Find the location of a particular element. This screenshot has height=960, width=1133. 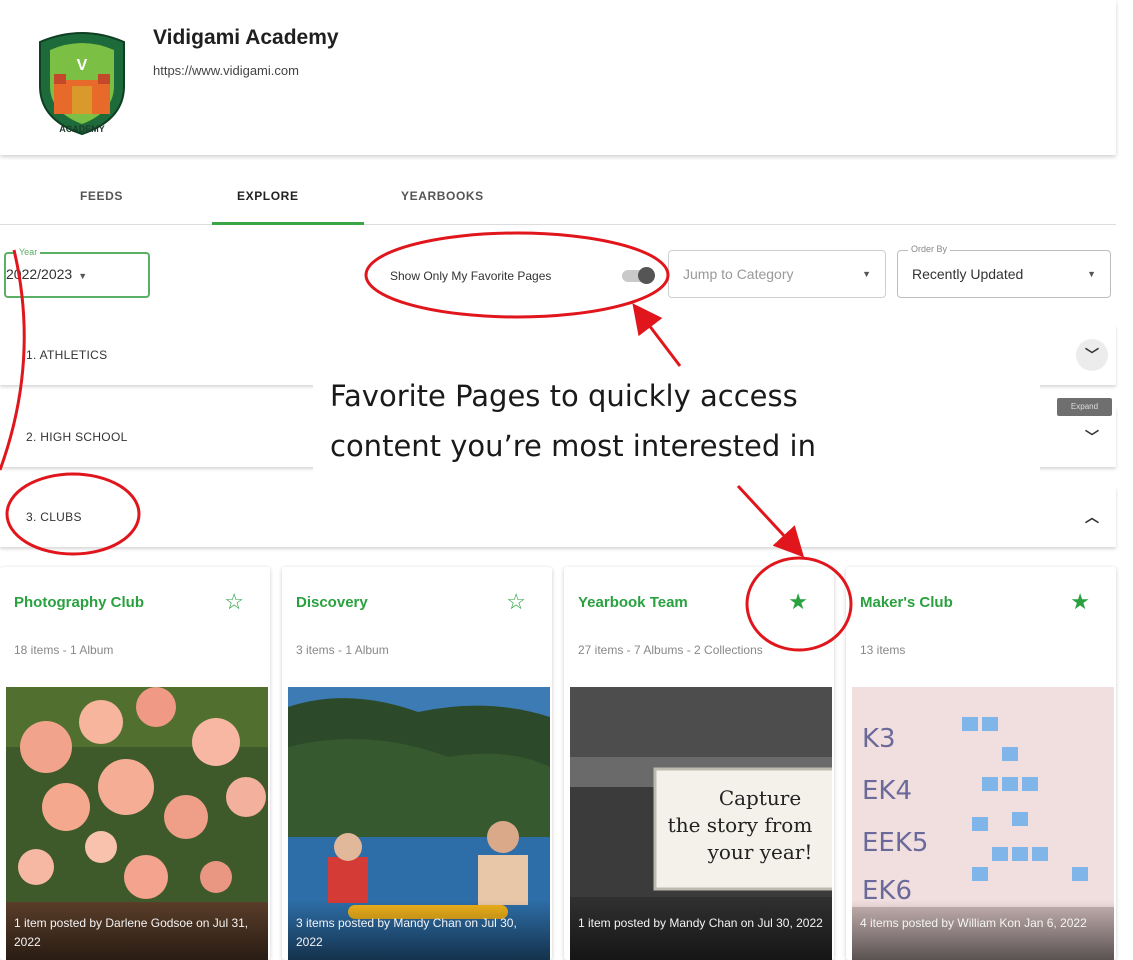

order-legend: Order By is located at coordinates (929, 249).